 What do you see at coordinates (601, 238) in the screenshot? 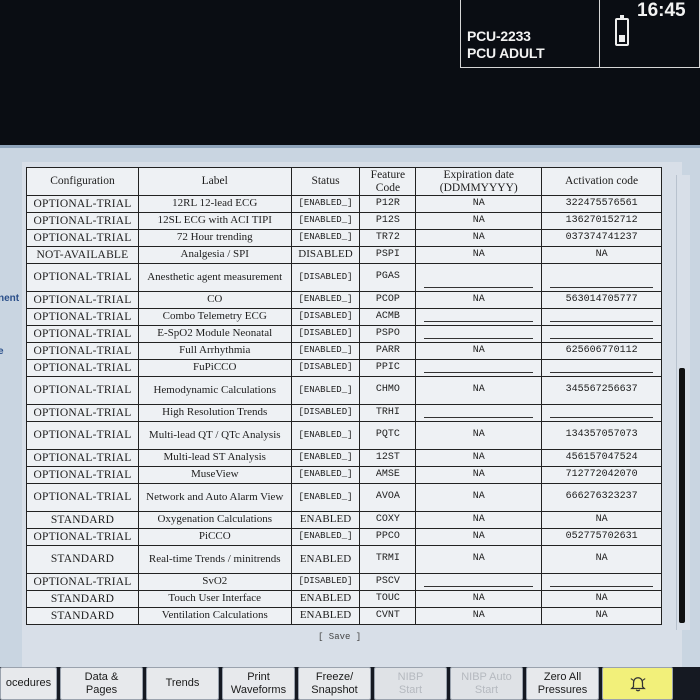
I see `activation-code-cell: 037374741237` at bounding box center [601, 238].